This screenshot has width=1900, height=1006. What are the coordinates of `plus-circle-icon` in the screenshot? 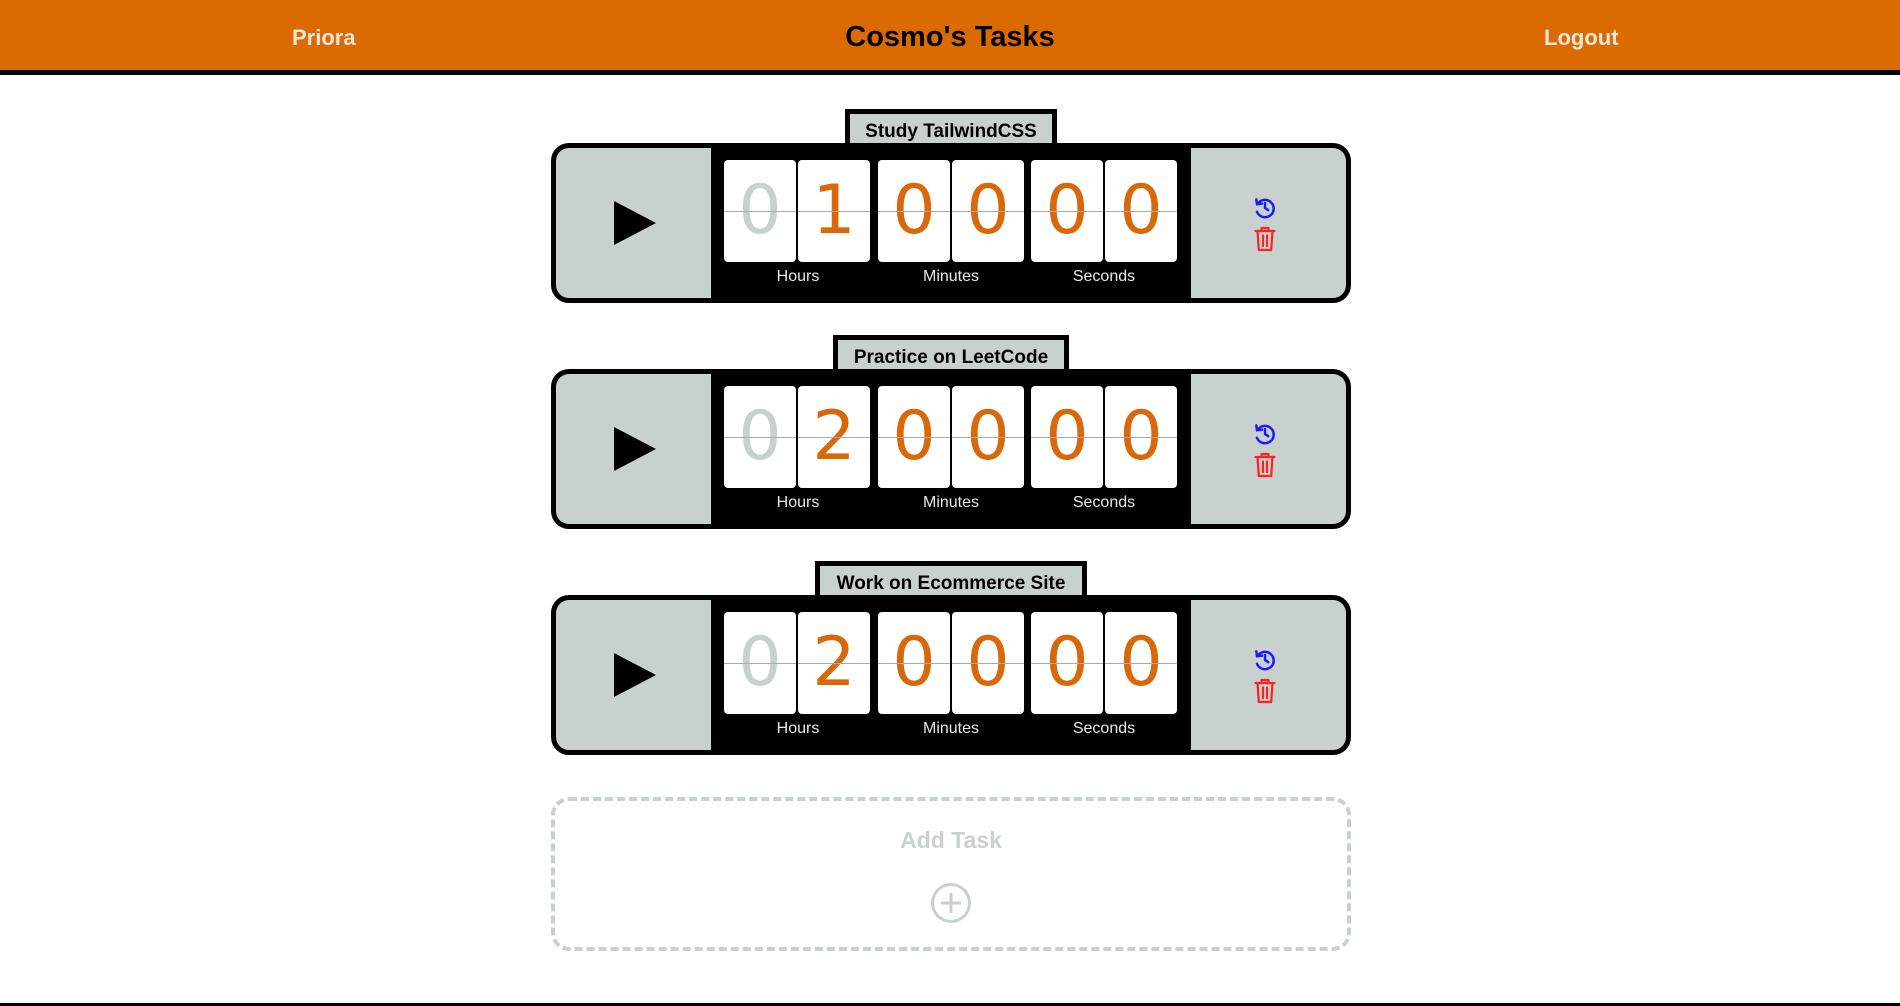 It's located at (951, 903).